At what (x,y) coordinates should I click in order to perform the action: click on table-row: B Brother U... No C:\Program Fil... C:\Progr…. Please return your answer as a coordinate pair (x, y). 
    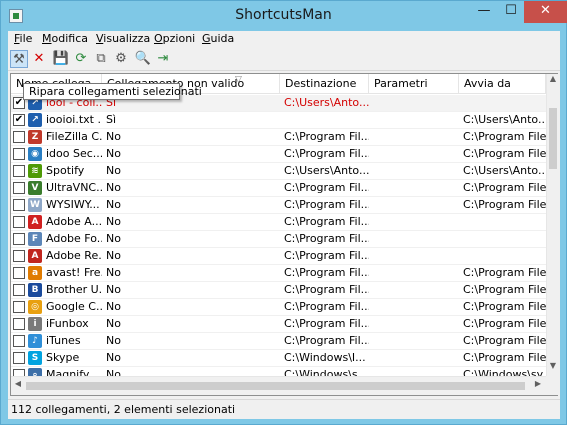
    Looking at the image, I should click on (278, 290).